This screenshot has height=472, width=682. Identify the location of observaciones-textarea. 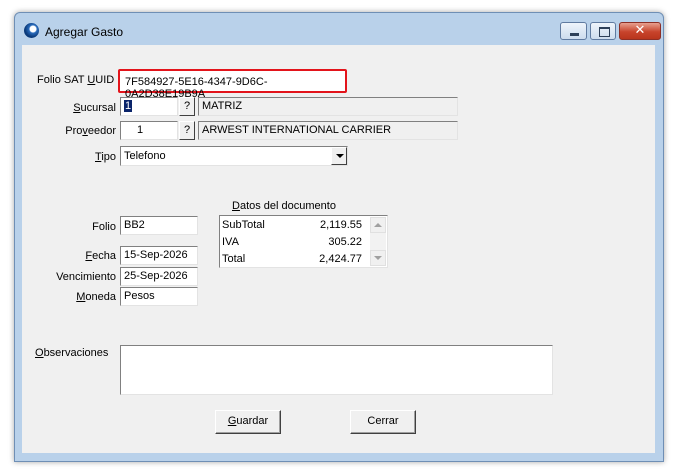
(336, 370).